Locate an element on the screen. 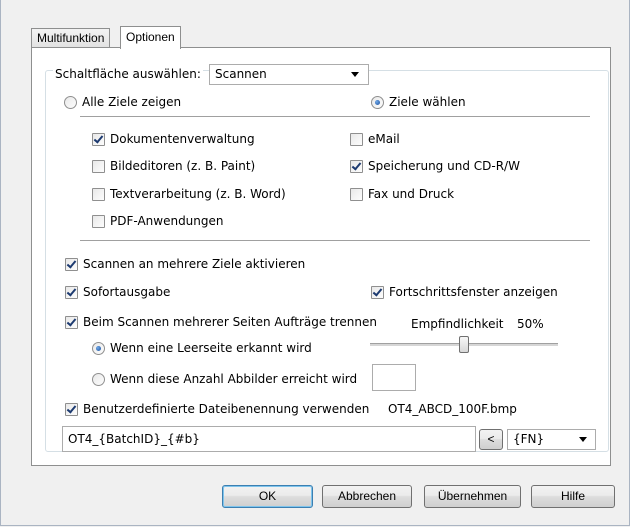  insert-token-label: < is located at coordinates (491, 439).